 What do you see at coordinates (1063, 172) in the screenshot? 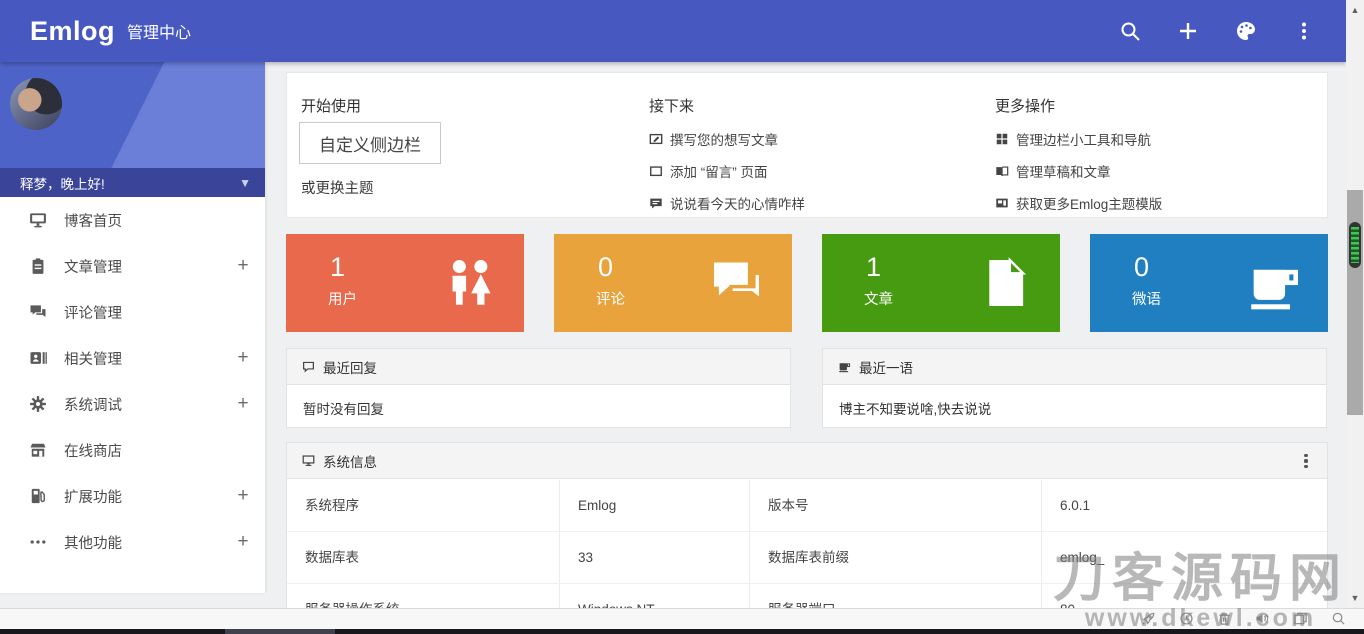
I see `quick-link-label: 管理草稿和文章` at bounding box center [1063, 172].